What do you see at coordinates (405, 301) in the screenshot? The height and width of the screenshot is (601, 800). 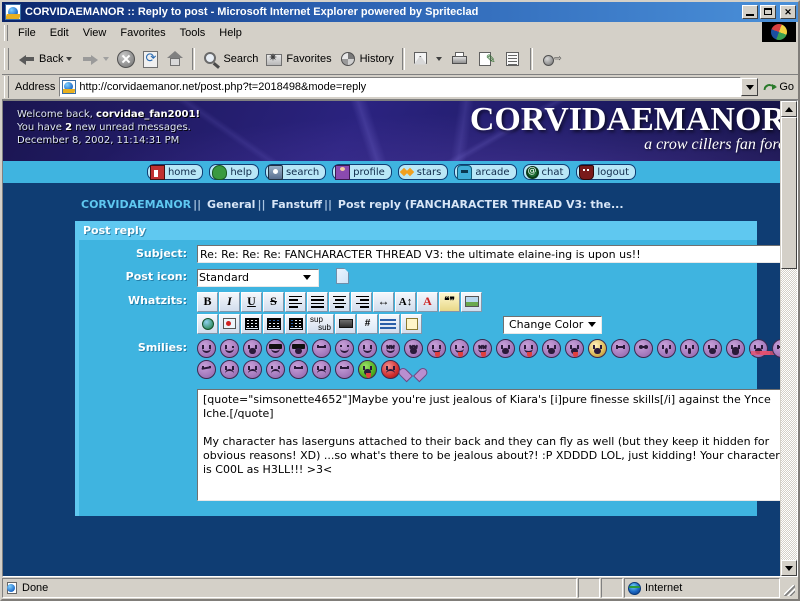 I see `font-size-button: A↕` at bounding box center [405, 301].